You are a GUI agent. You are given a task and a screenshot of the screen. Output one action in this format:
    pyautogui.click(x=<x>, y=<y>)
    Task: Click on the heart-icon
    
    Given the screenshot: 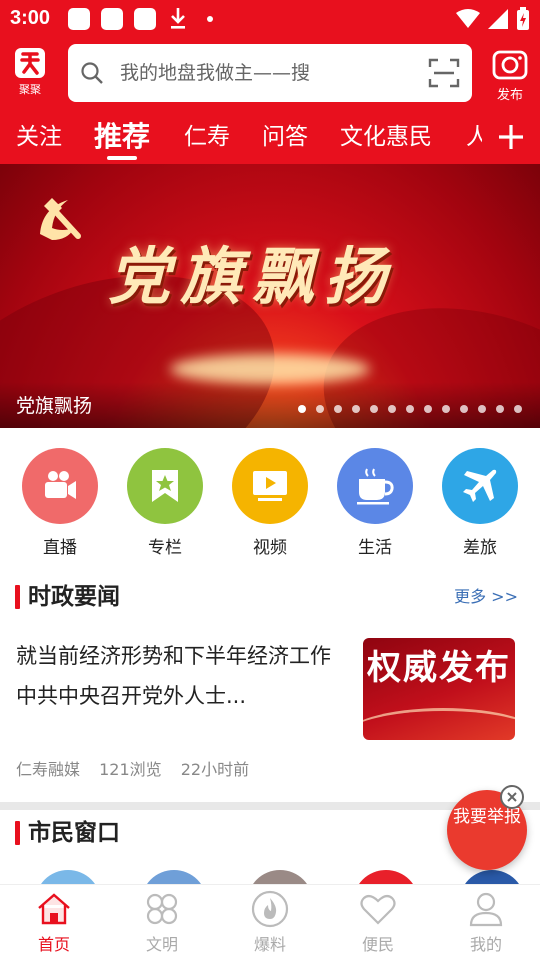 What is the action you would take?
    pyautogui.click(x=378, y=909)
    